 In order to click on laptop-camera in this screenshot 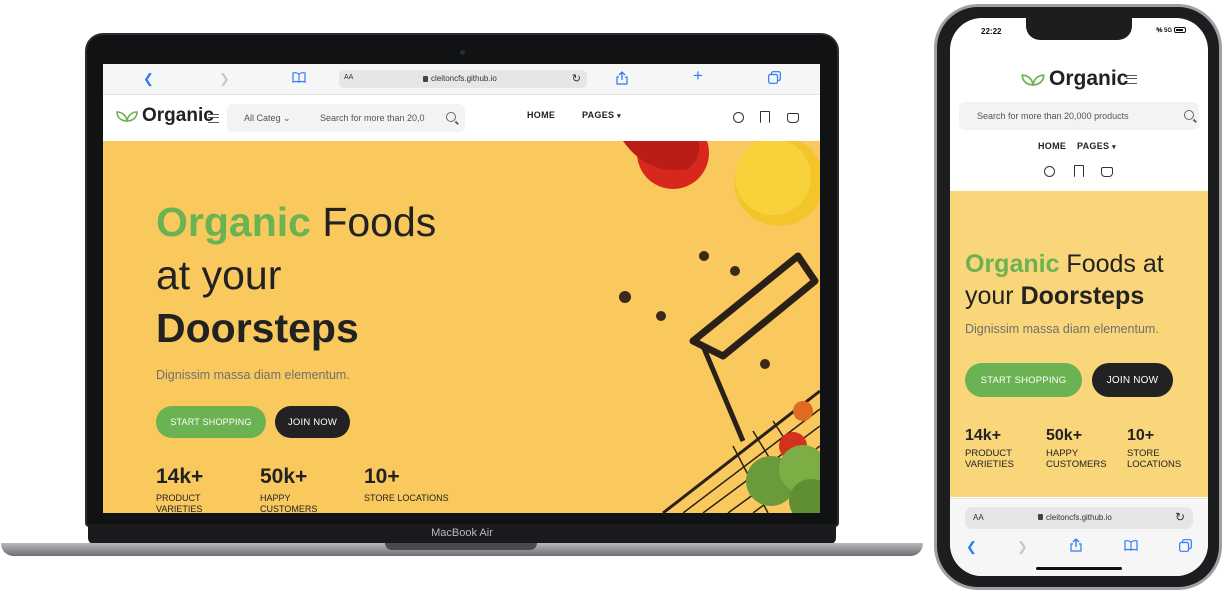, I will do `click(462, 52)`.